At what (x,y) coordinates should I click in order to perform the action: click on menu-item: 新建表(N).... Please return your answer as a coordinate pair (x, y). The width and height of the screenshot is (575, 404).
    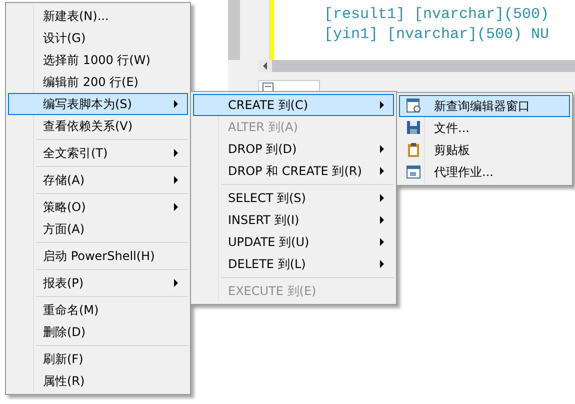
    Looking at the image, I should click on (98, 16).